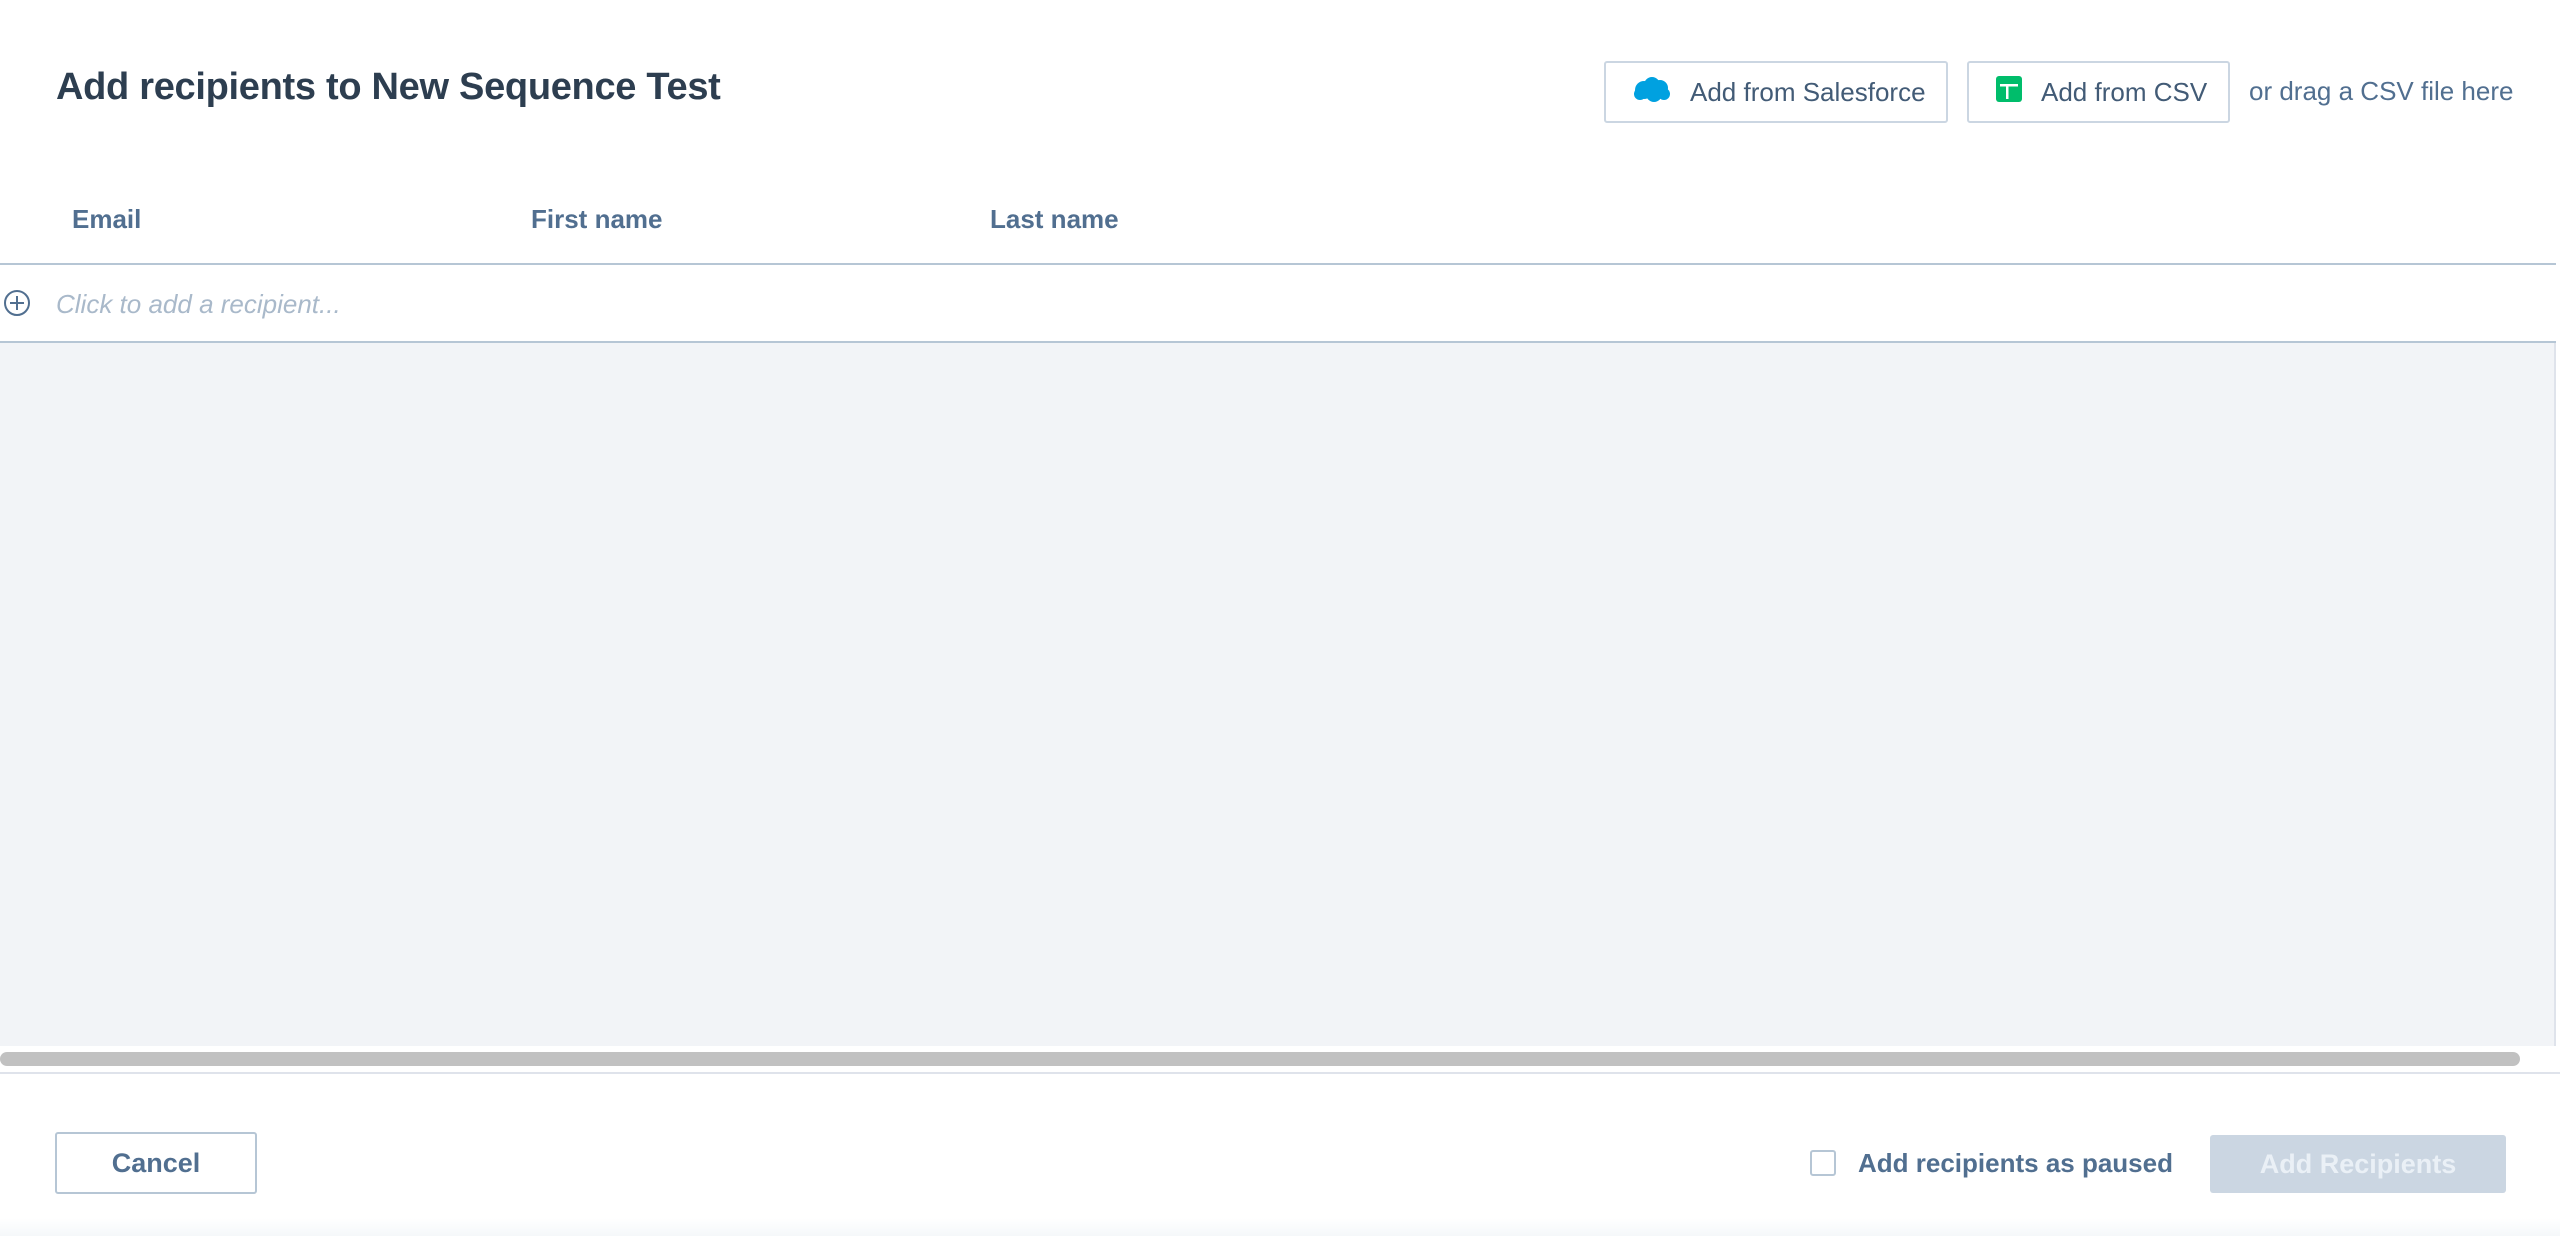 The height and width of the screenshot is (1236, 2560). What do you see at coordinates (546, 87) in the screenshot?
I see `sequence-name: New Sequence Test` at bounding box center [546, 87].